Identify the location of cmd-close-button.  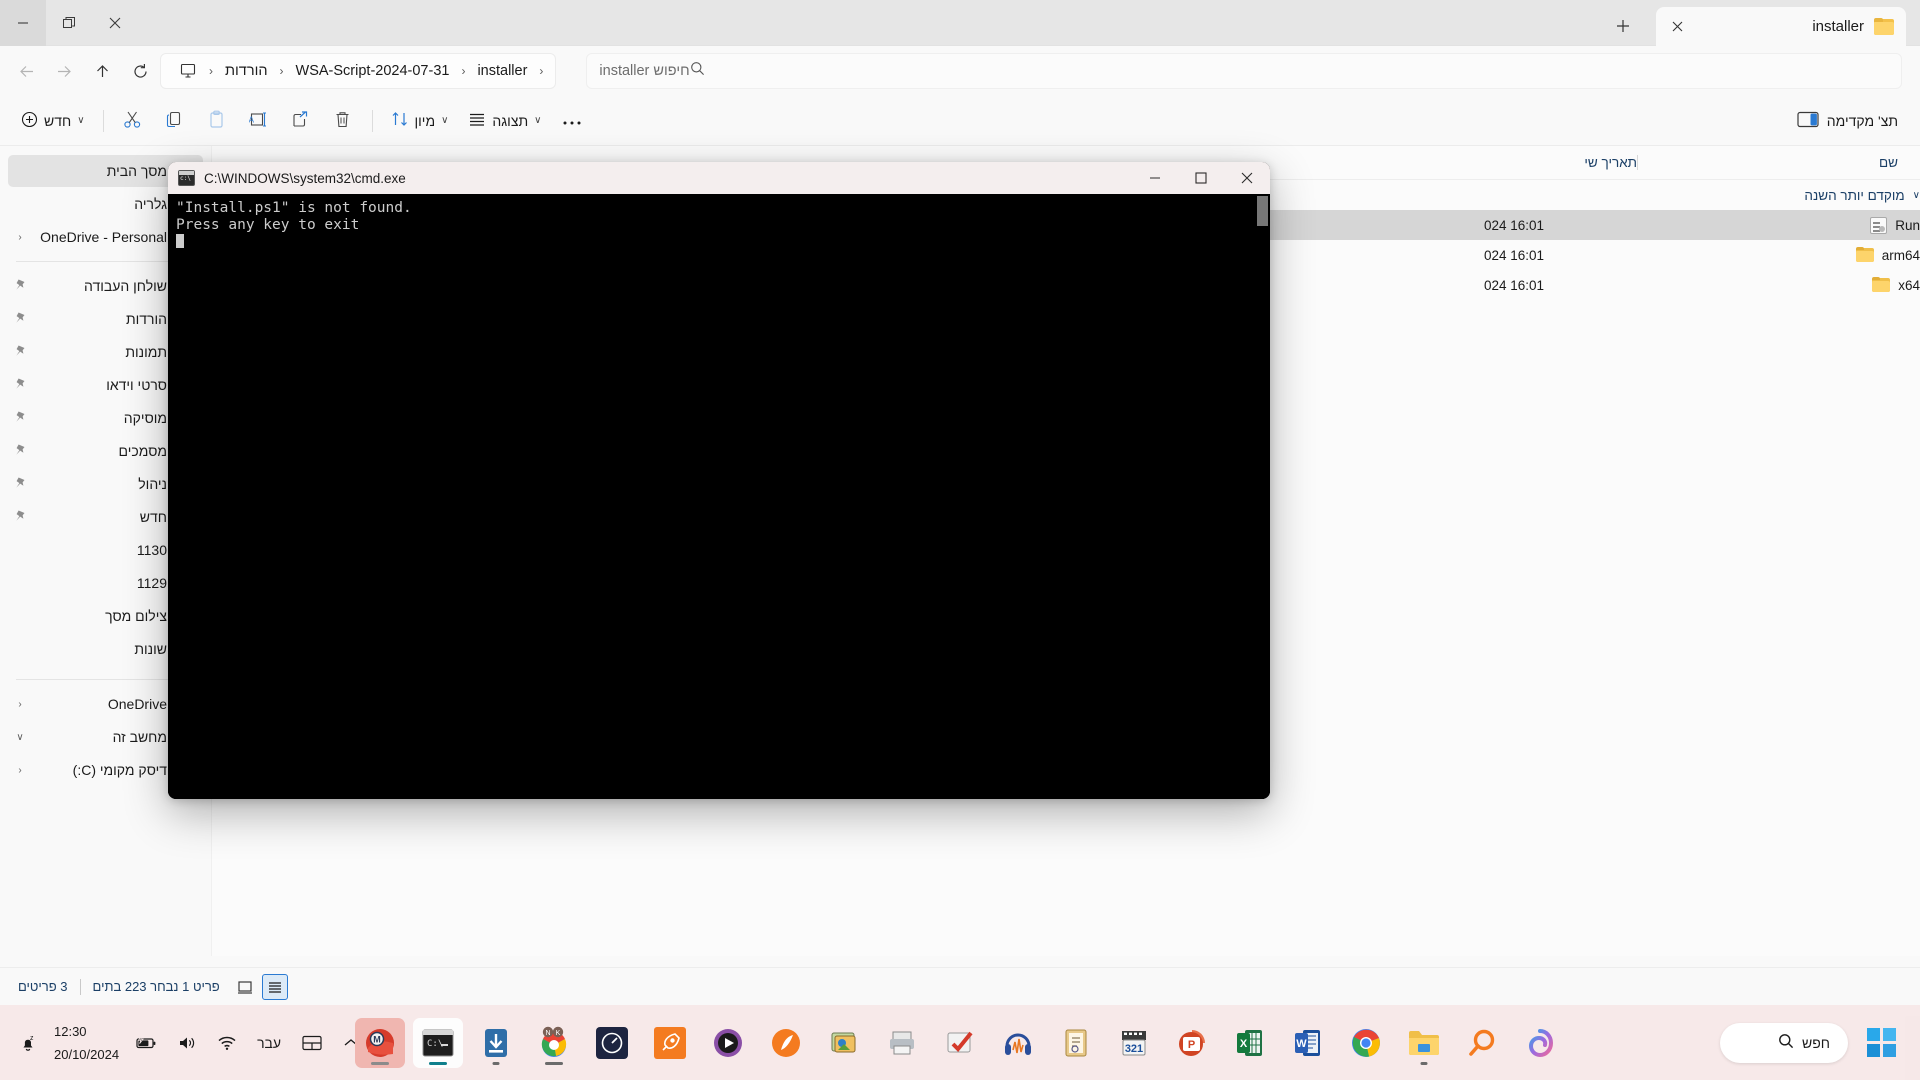
(1247, 178).